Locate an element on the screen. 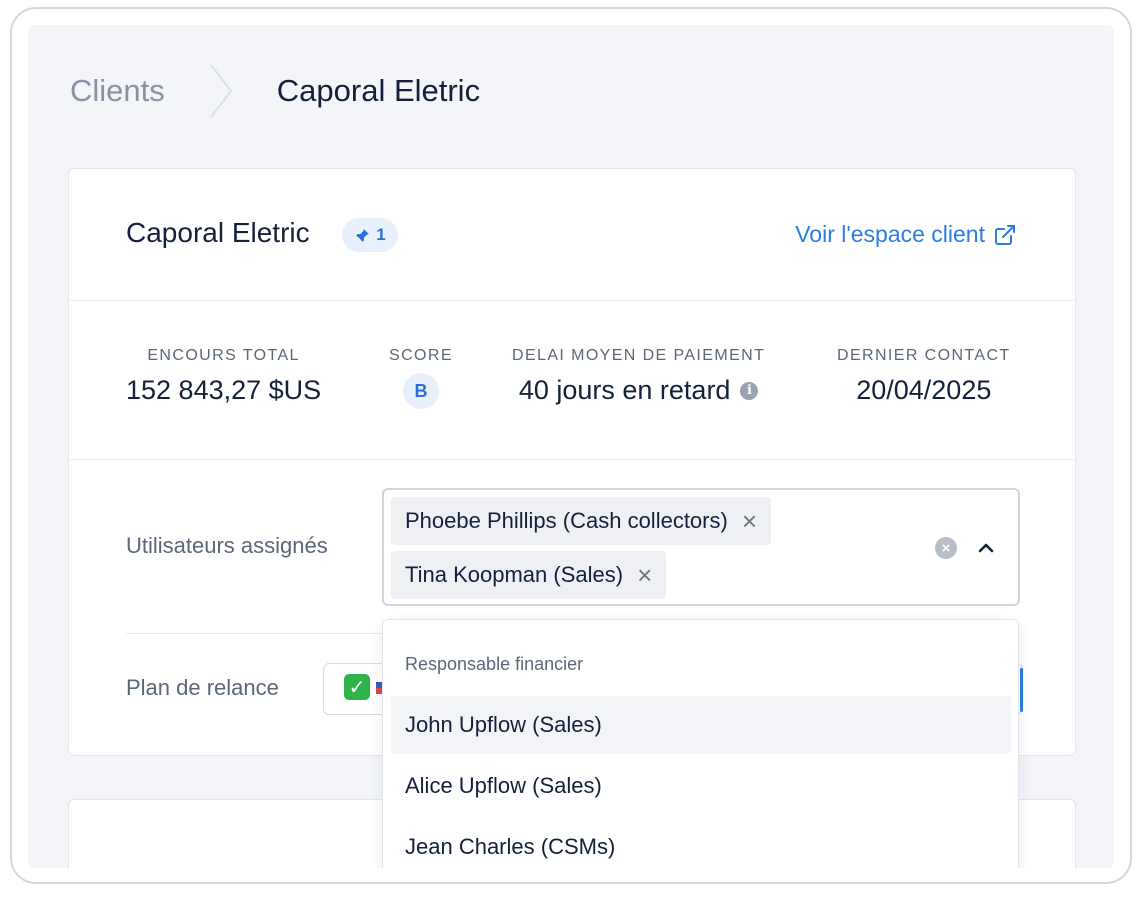 This screenshot has height=898, width=1142. score-badge: B is located at coordinates (420, 391).